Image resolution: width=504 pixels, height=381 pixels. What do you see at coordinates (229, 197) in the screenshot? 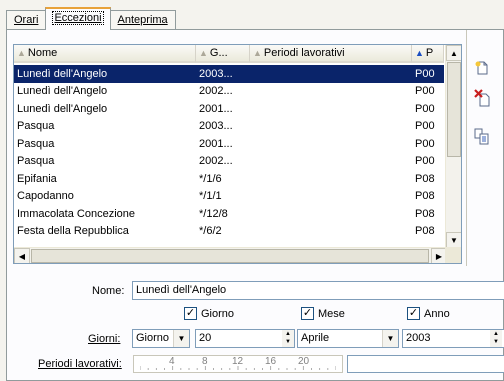
I see `table-row: Capodanno */1/1 P08` at bounding box center [229, 197].